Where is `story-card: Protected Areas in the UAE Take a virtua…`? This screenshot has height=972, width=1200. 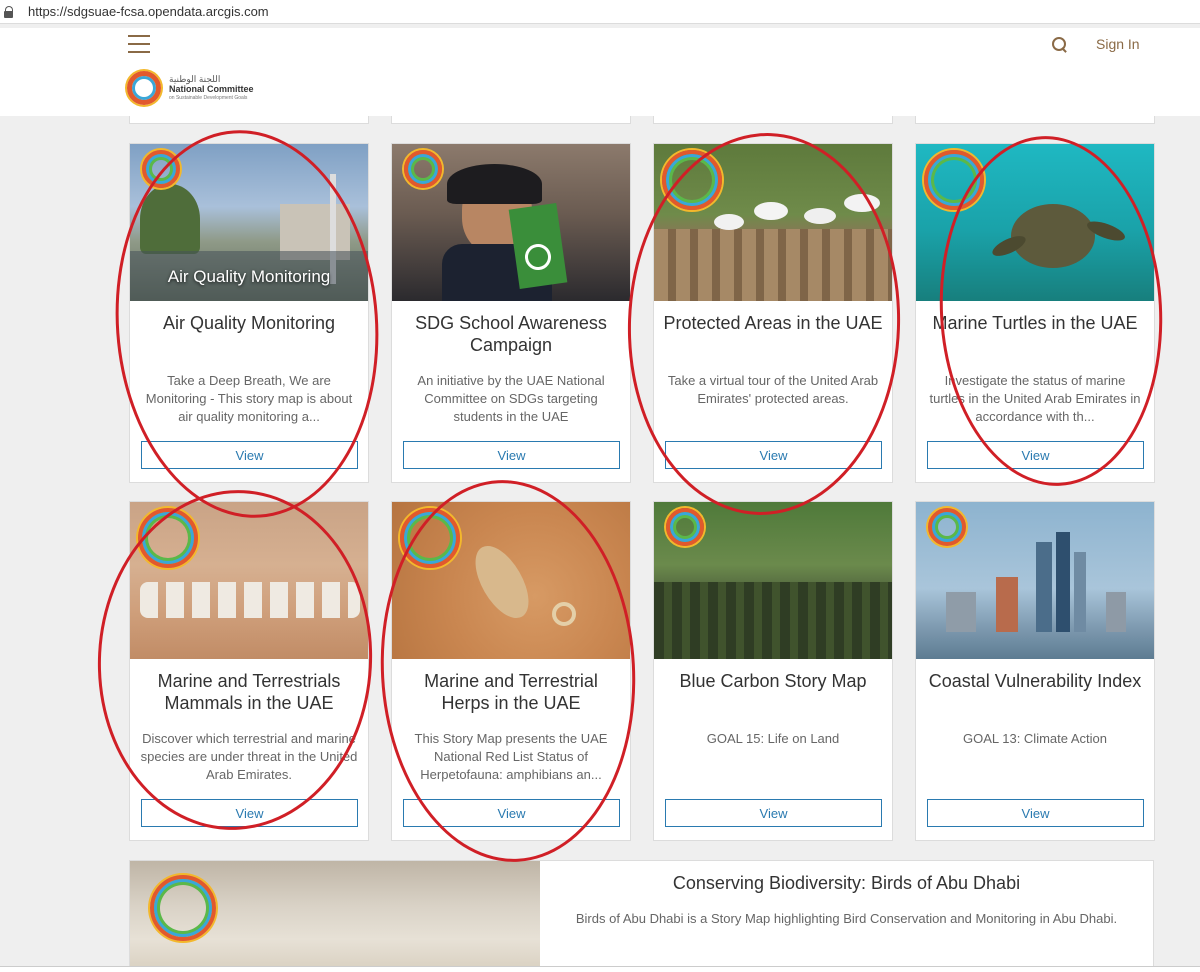 story-card: Protected Areas in the UAE Take a virtua… is located at coordinates (773, 313).